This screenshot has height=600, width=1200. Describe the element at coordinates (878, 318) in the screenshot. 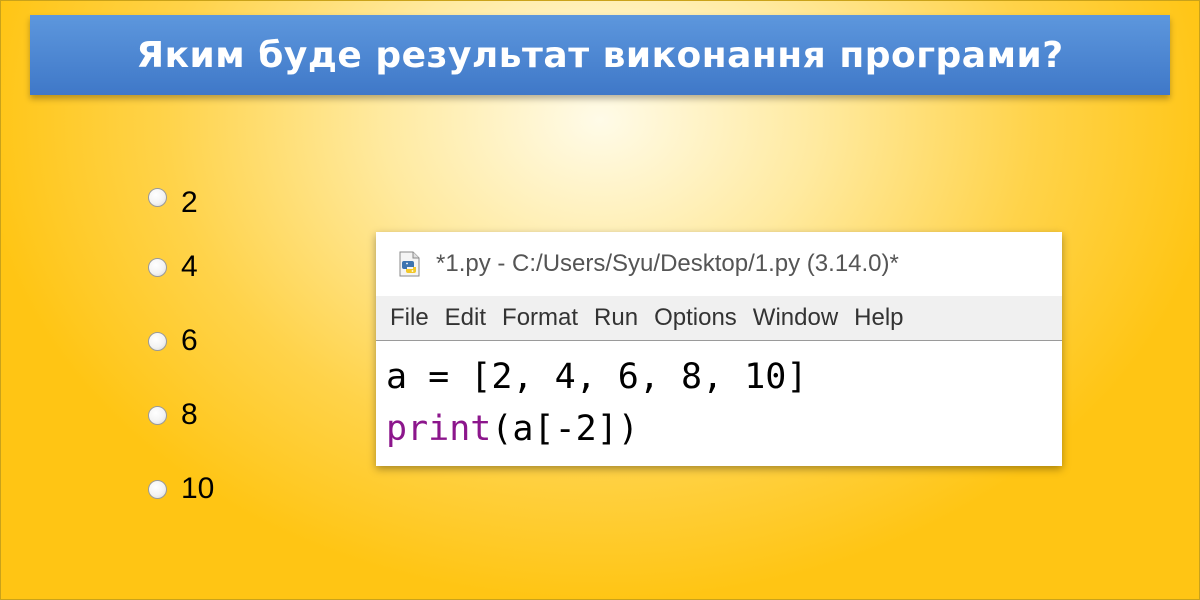

I see `menu-help: Help` at that location.